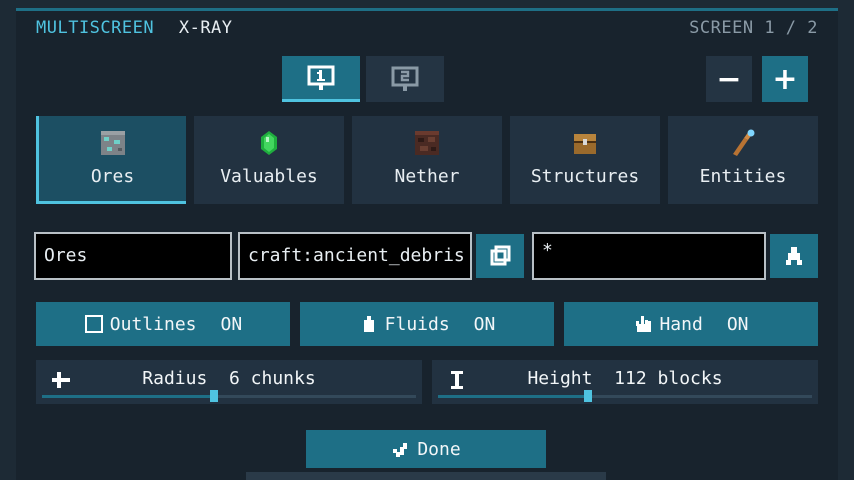 The width and height of the screenshot is (854, 480). I want to click on hand-toggle: Hand ON, so click(691, 324).